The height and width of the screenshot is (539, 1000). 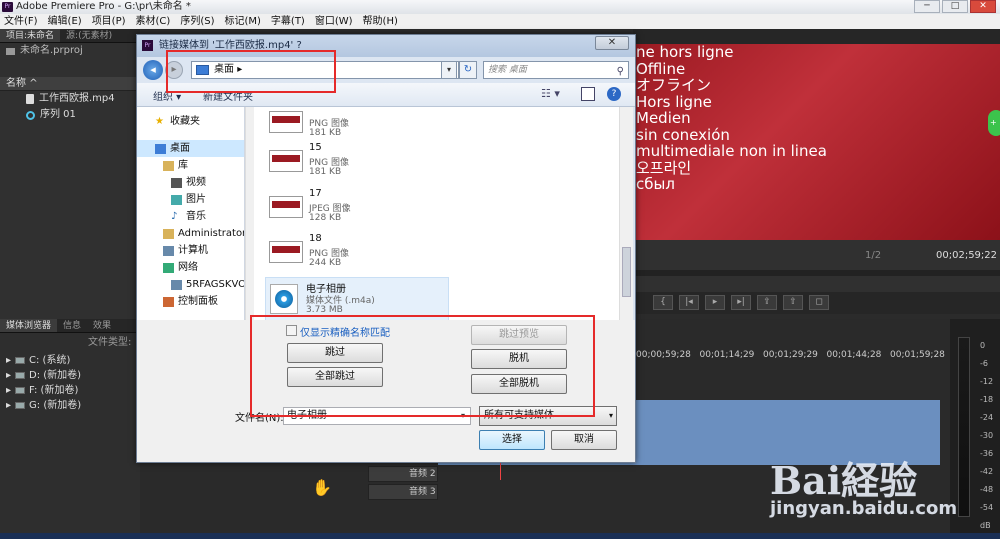 I want to click on offline-text: multimediale non in linea, so click(x=731, y=151).